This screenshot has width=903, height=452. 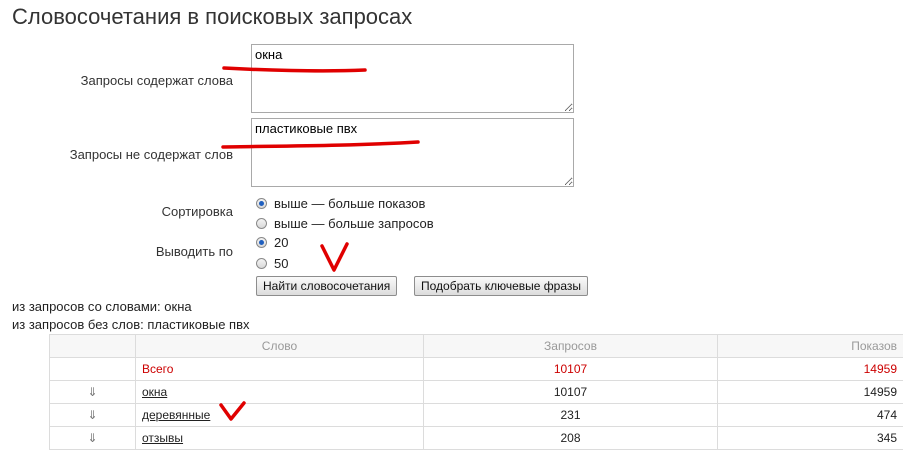 What do you see at coordinates (810, 369) in the screenshot?
I see `total-shows: 14959` at bounding box center [810, 369].